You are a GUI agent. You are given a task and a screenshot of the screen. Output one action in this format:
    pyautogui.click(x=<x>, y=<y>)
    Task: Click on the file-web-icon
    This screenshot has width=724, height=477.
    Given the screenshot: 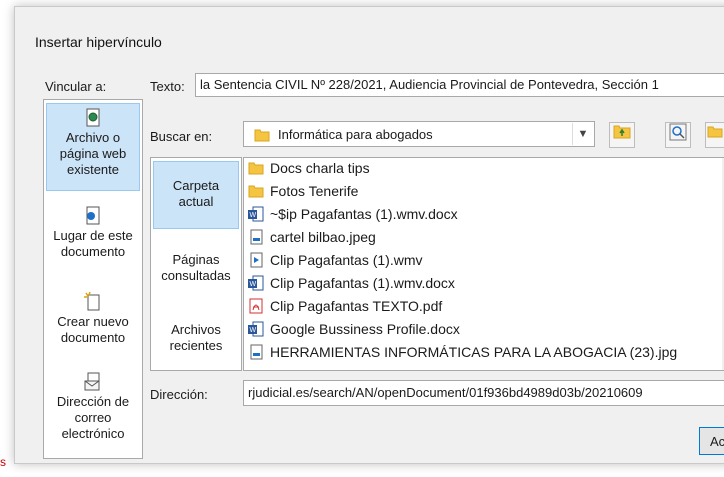 What is the action you would take?
    pyautogui.click(x=93, y=117)
    